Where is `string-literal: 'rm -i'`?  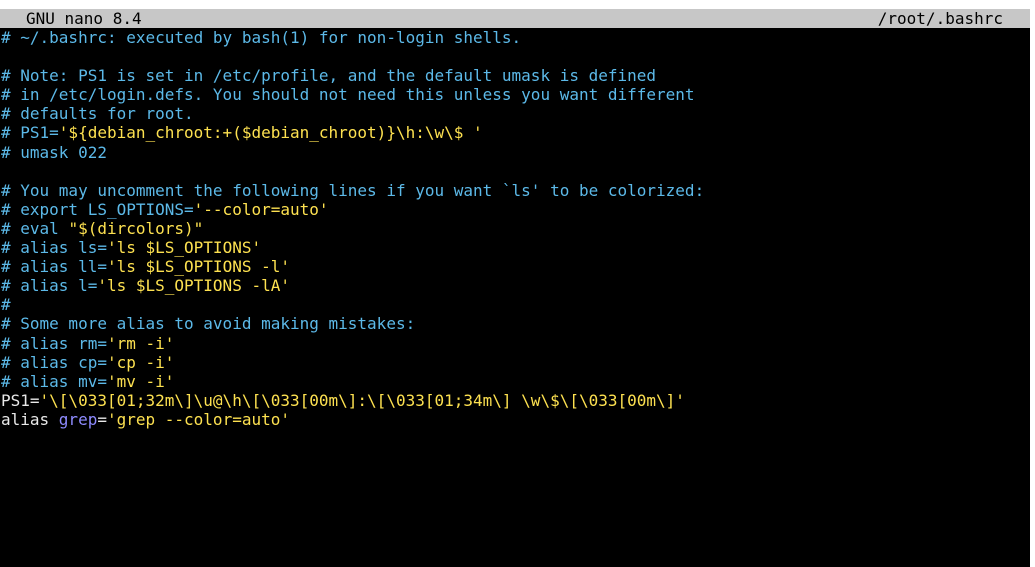 string-literal: 'rm -i' is located at coordinates (140, 343).